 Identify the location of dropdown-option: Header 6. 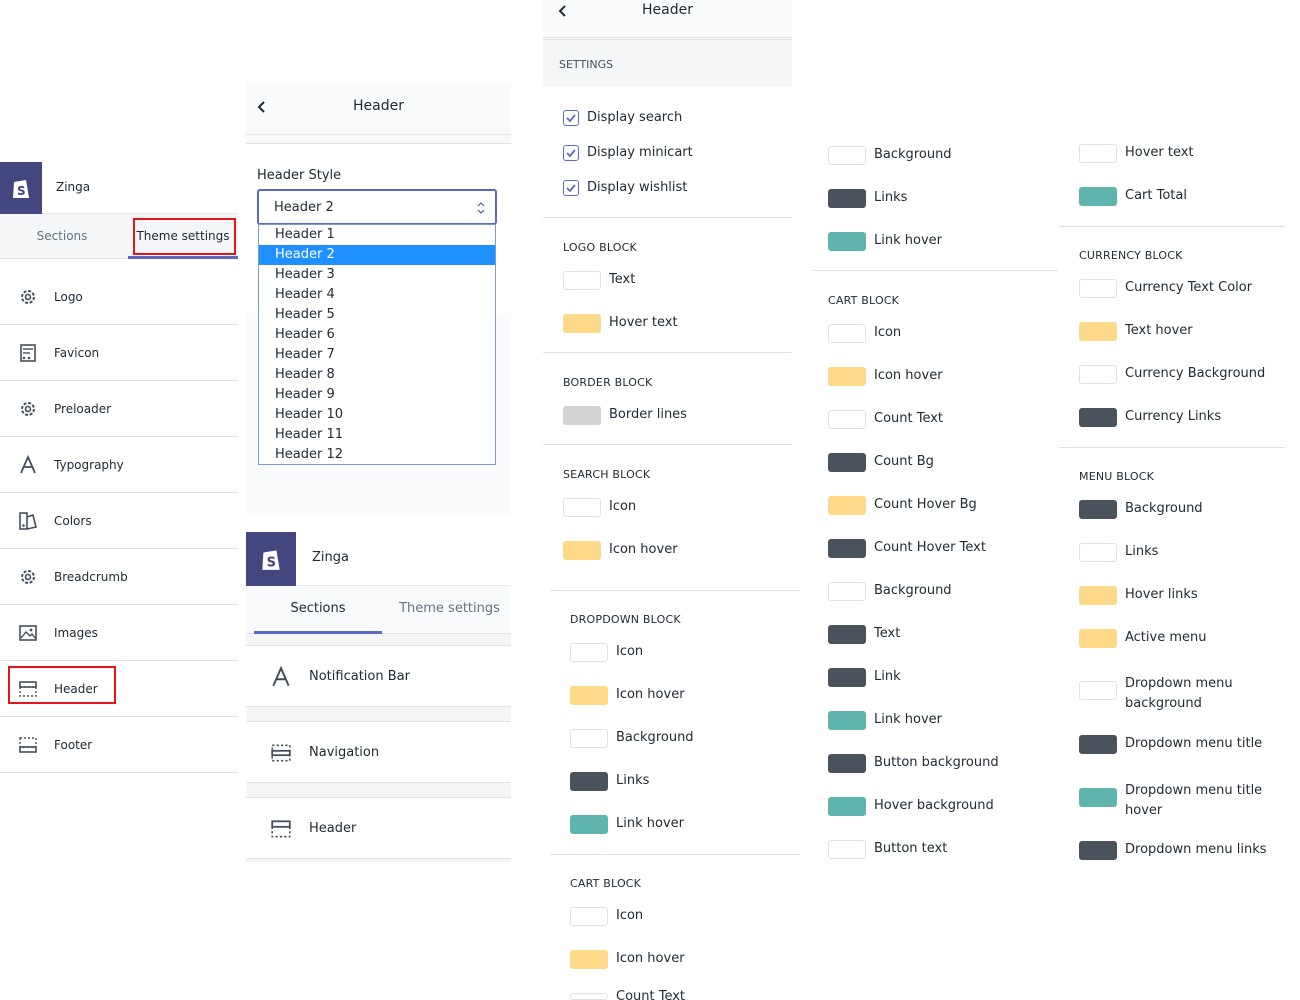
(377, 335).